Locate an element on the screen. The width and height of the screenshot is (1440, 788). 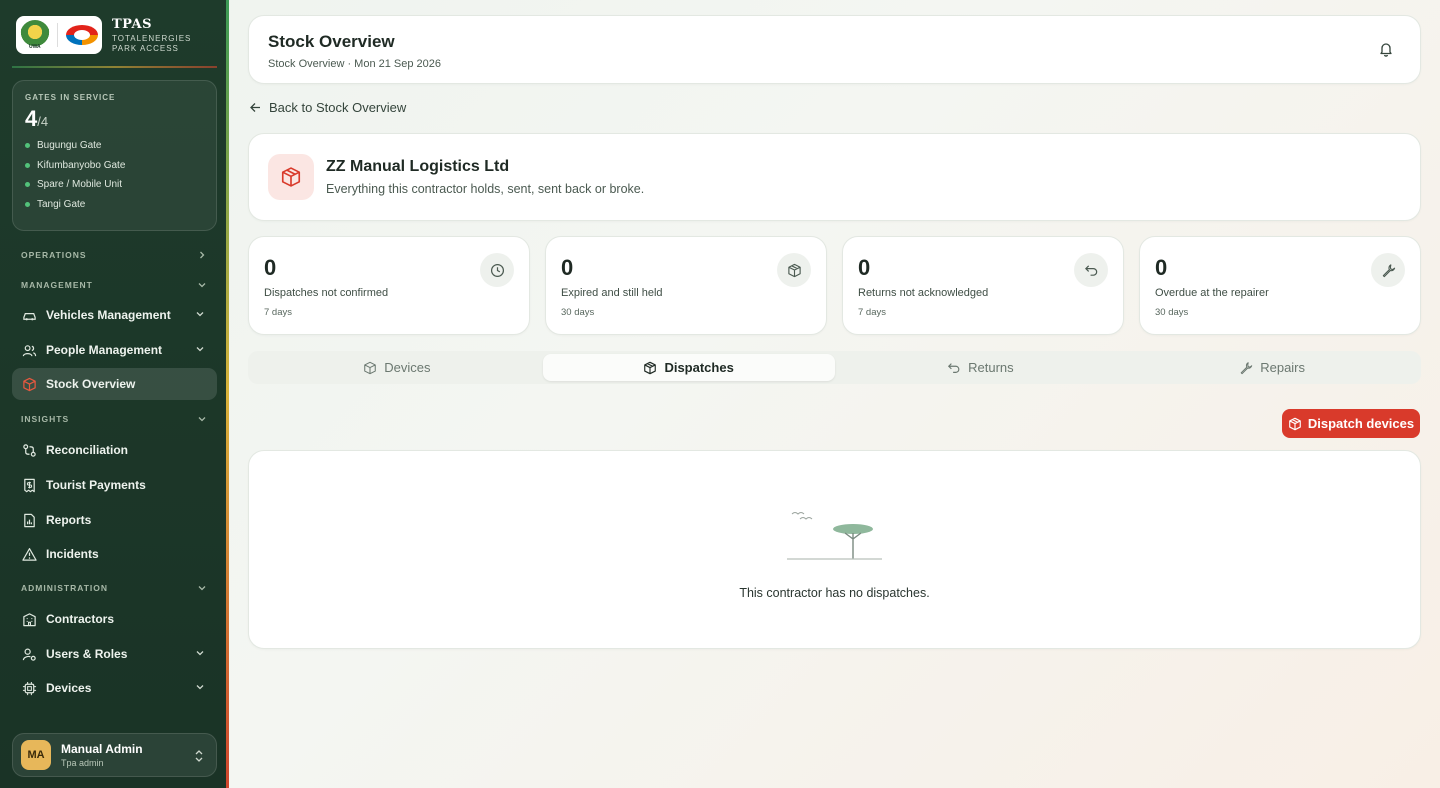
chevrons-up-down-icon is located at coordinates (199, 756).